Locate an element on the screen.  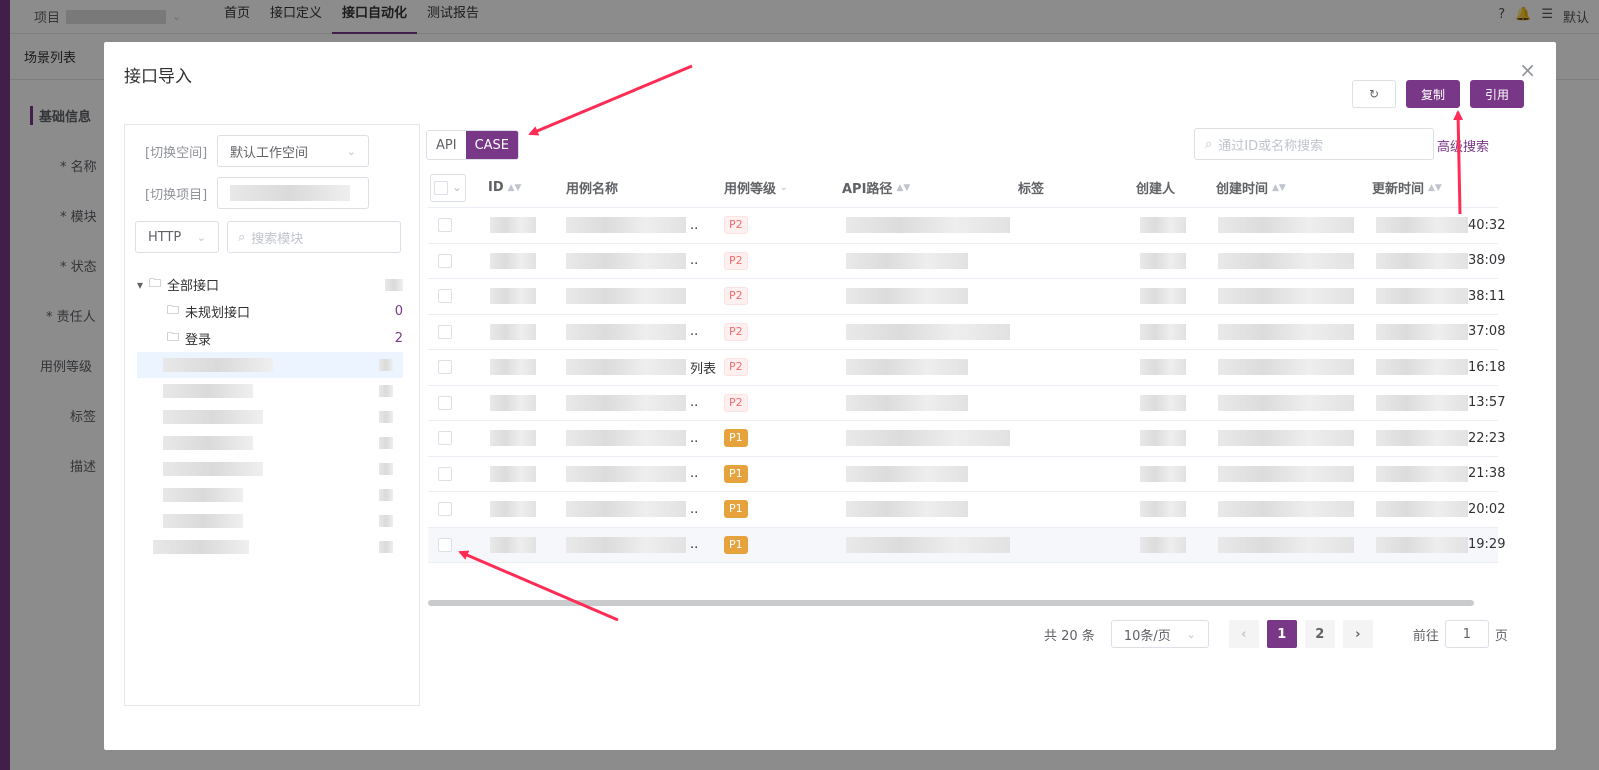
column-header: 用例等级 is located at coordinates (750, 189).